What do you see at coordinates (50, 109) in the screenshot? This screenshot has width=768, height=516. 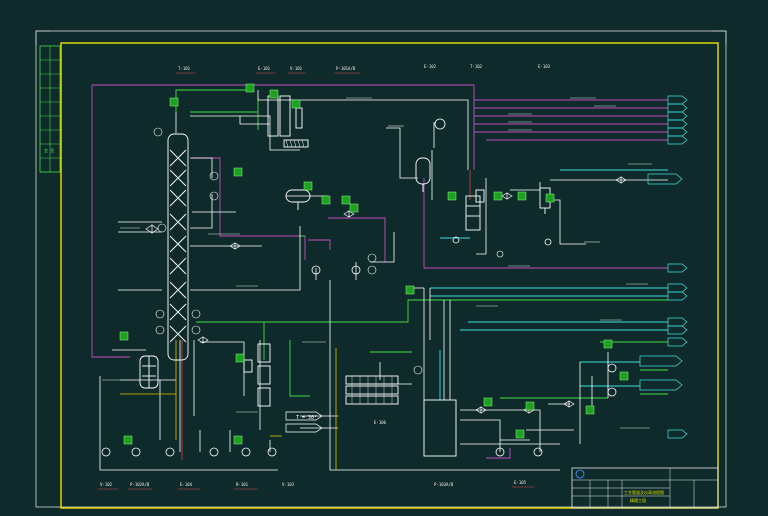 I see `side-signoff-strip: 会 签` at bounding box center [50, 109].